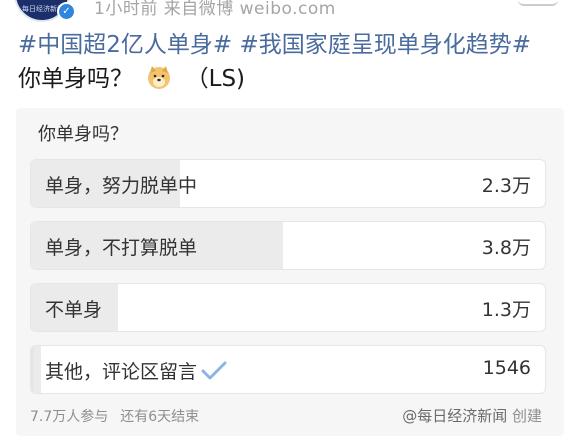 The image size is (578, 442). I want to click on poll-option: 单身，努力脱单中 2.3万, so click(288, 183).